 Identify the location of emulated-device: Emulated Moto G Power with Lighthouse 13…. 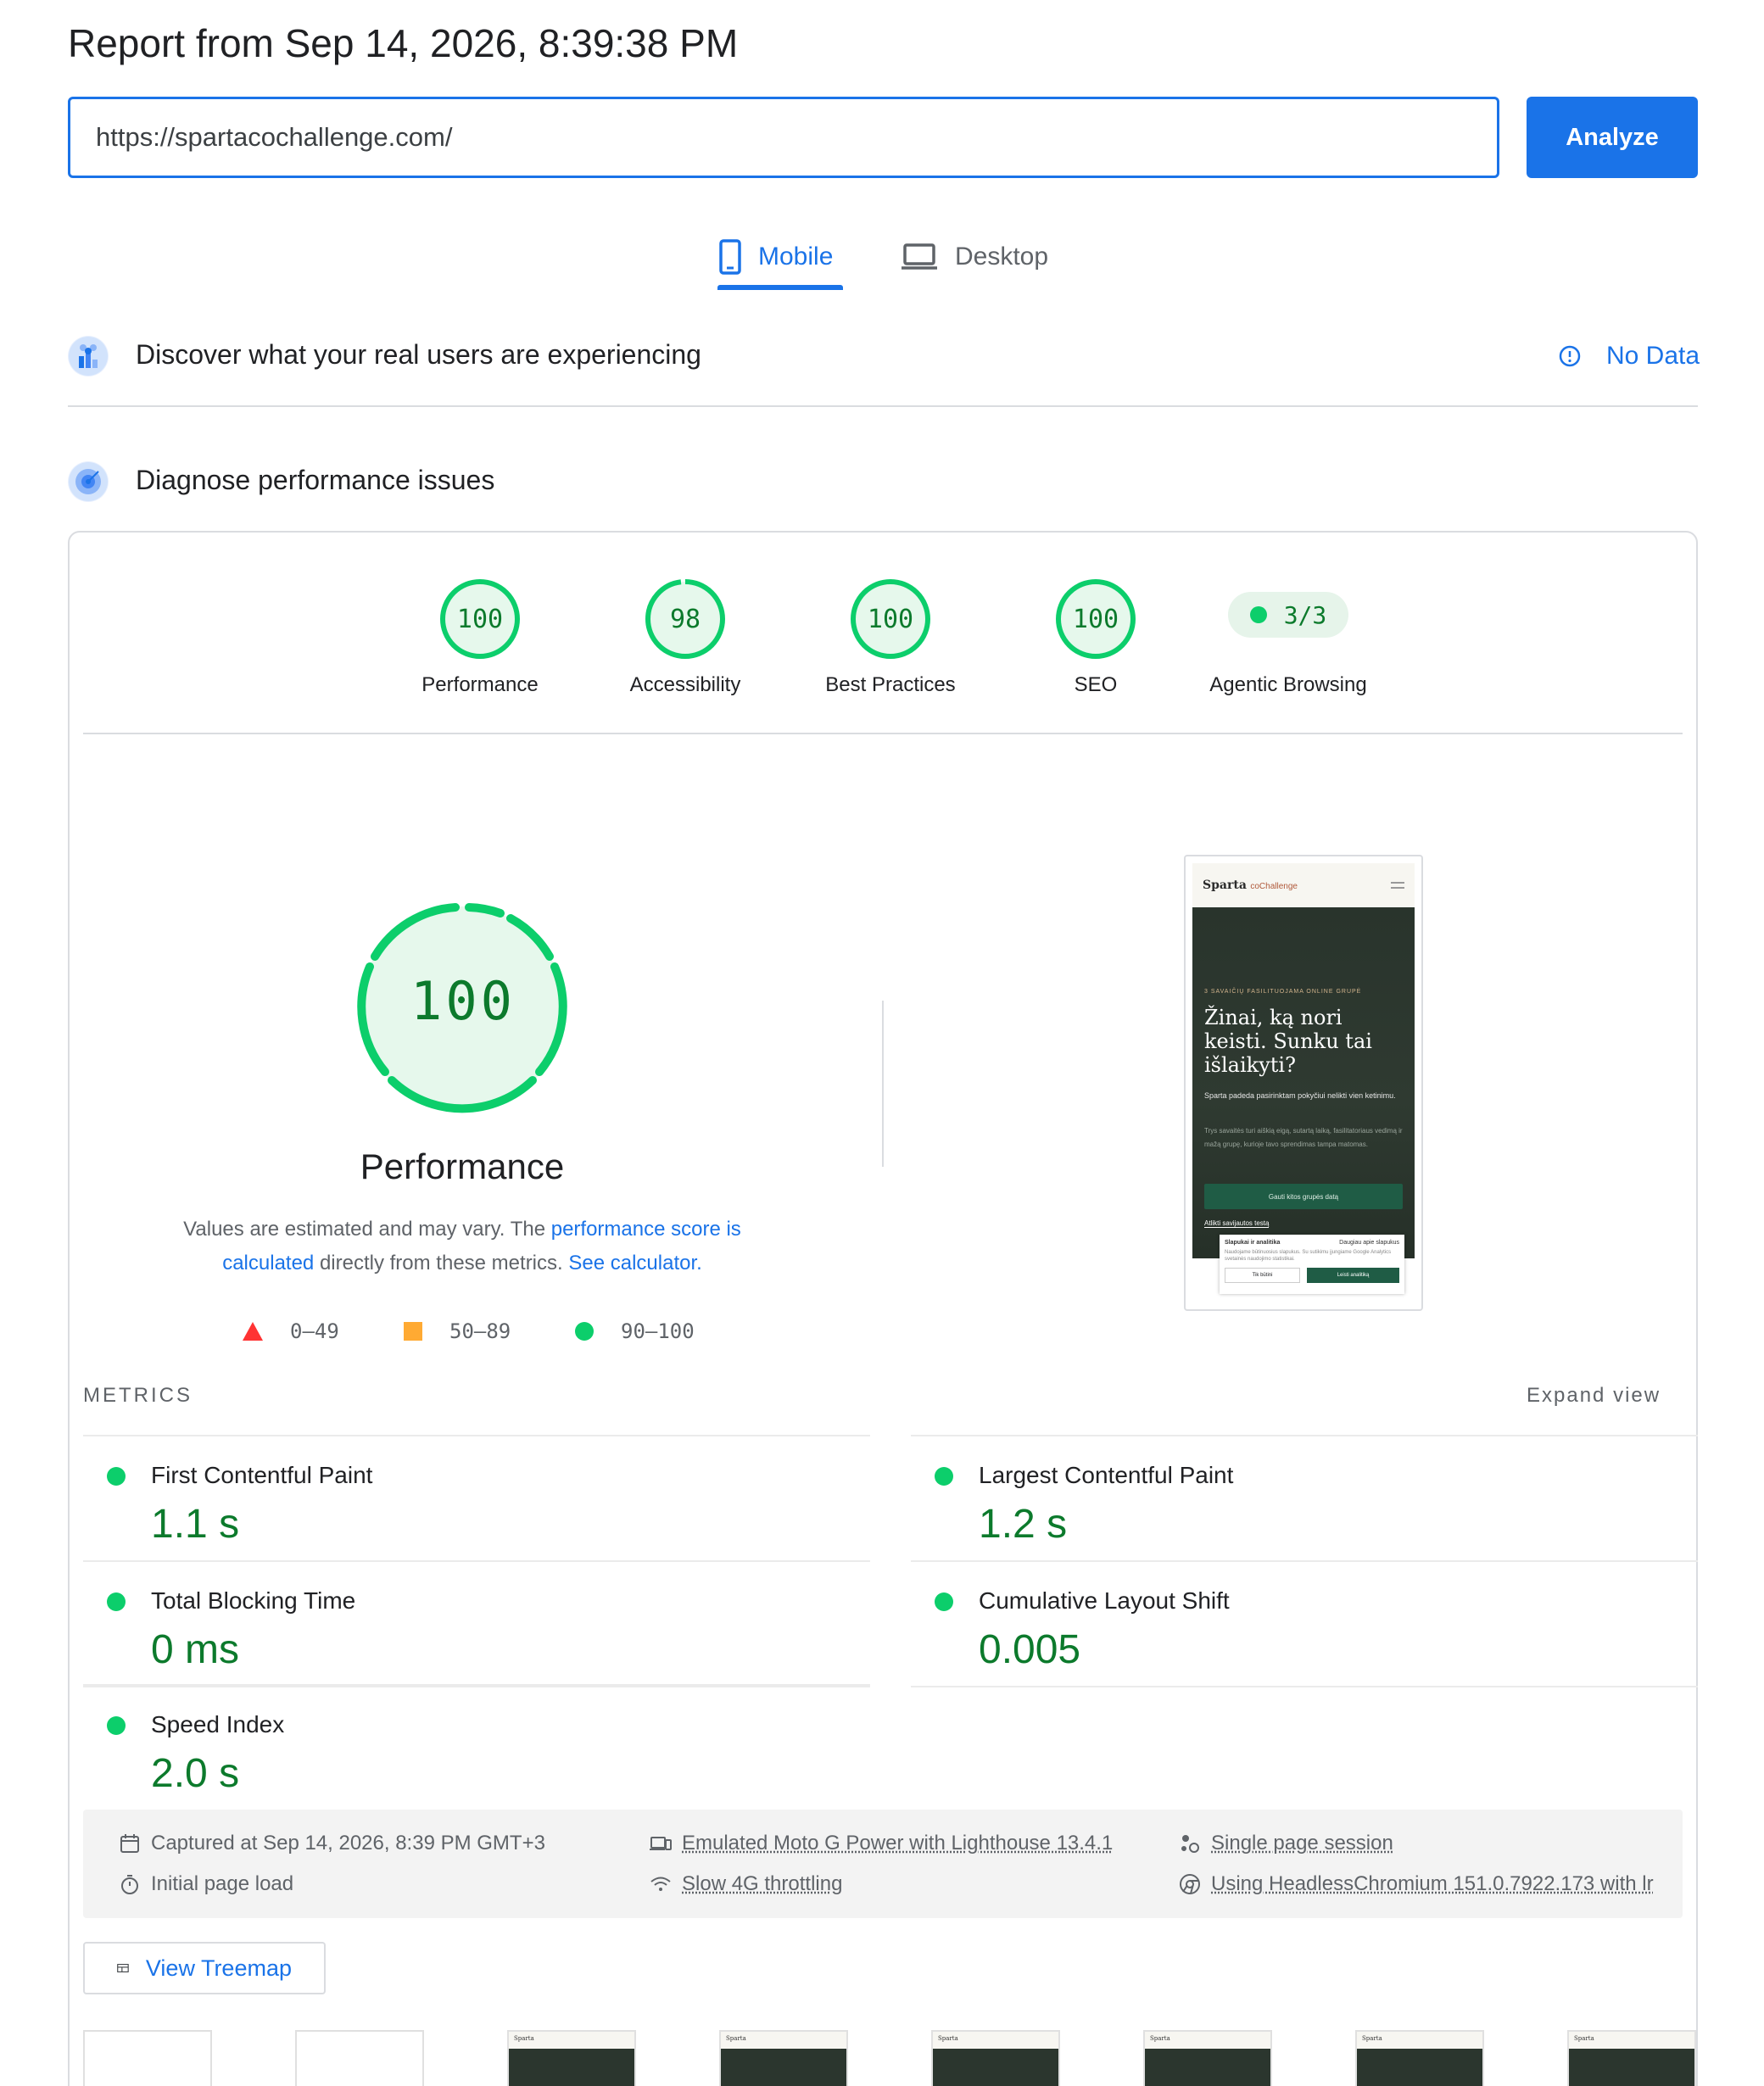
(881, 1844).